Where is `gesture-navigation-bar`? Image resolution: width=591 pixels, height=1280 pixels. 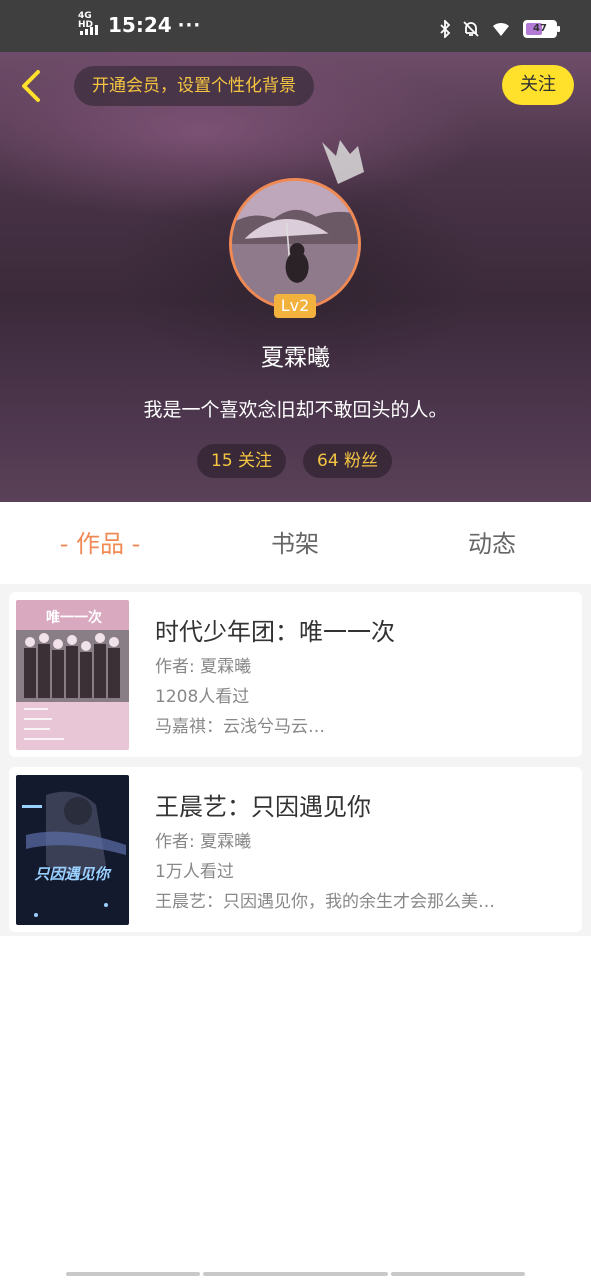
gesture-navigation-bar is located at coordinates (295, 1274).